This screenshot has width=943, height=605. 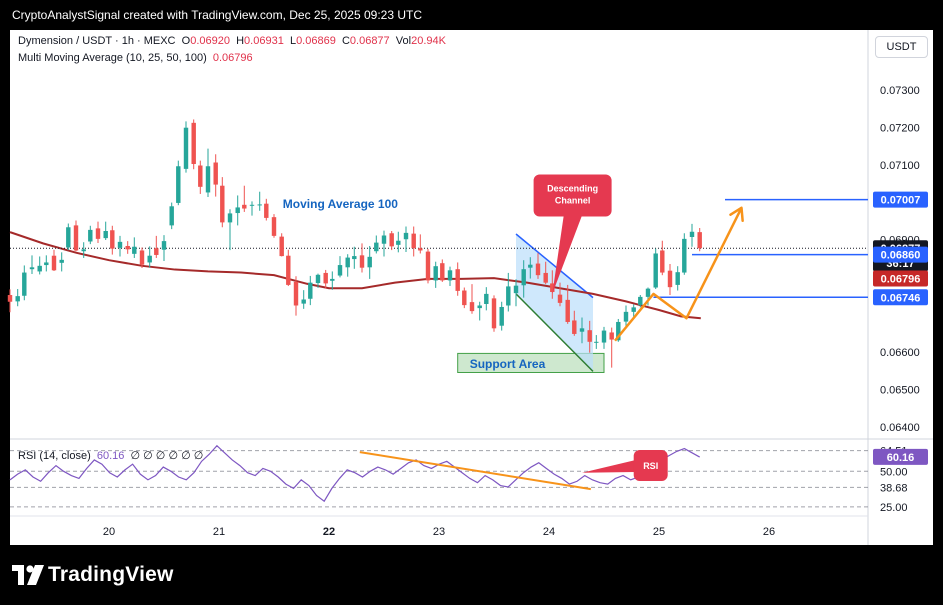 I want to click on channel-callout-line2: Channel, so click(x=573, y=200).